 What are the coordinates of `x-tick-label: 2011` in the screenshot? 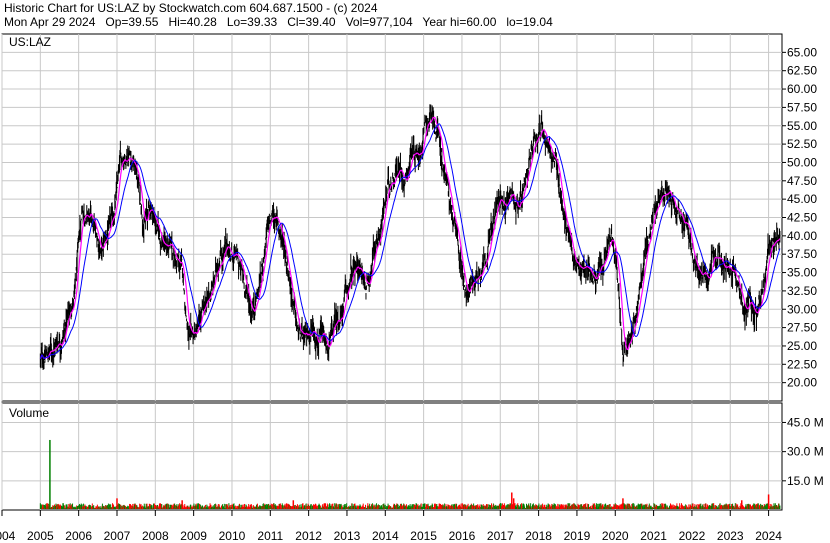 It's located at (270, 536).